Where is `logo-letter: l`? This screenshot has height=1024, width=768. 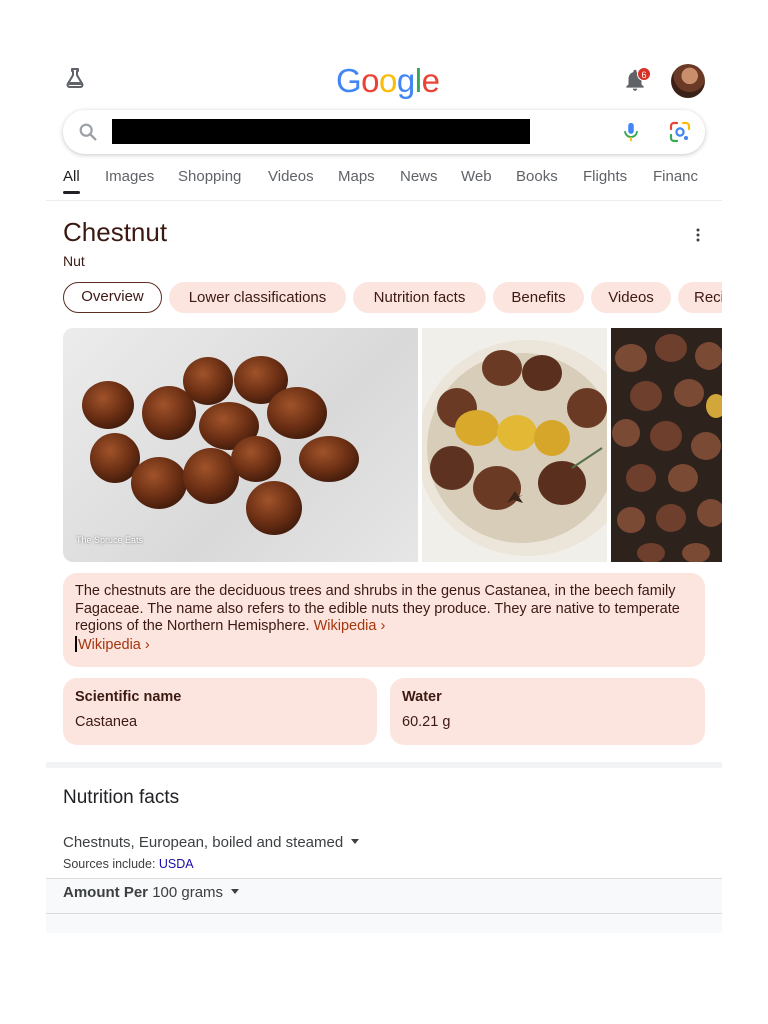
logo-letter: l is located at coordinates (418, 80).